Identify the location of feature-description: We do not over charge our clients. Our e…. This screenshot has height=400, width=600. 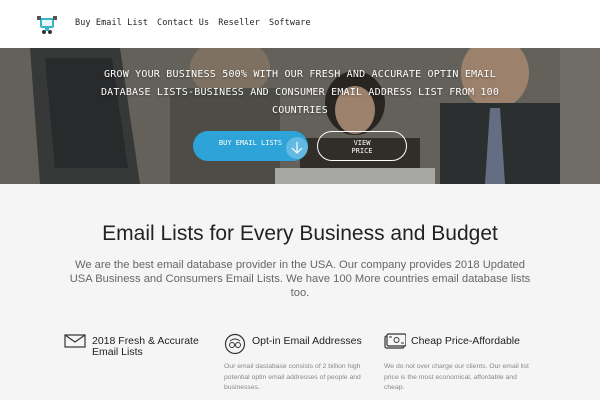
(456, 377).